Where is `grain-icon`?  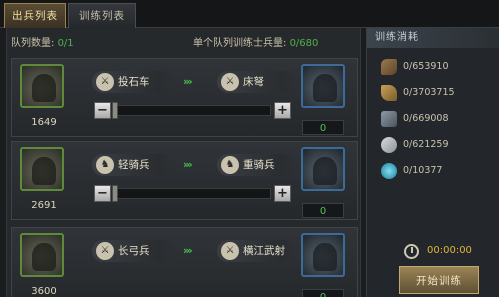
grain-icon is located at coordinates (389, 92).